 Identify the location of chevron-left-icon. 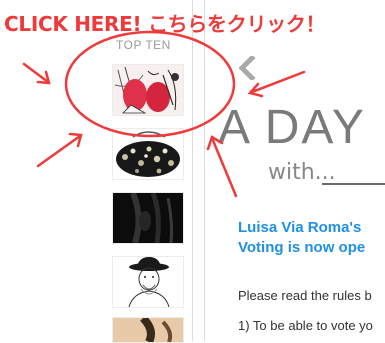
(247, 68).